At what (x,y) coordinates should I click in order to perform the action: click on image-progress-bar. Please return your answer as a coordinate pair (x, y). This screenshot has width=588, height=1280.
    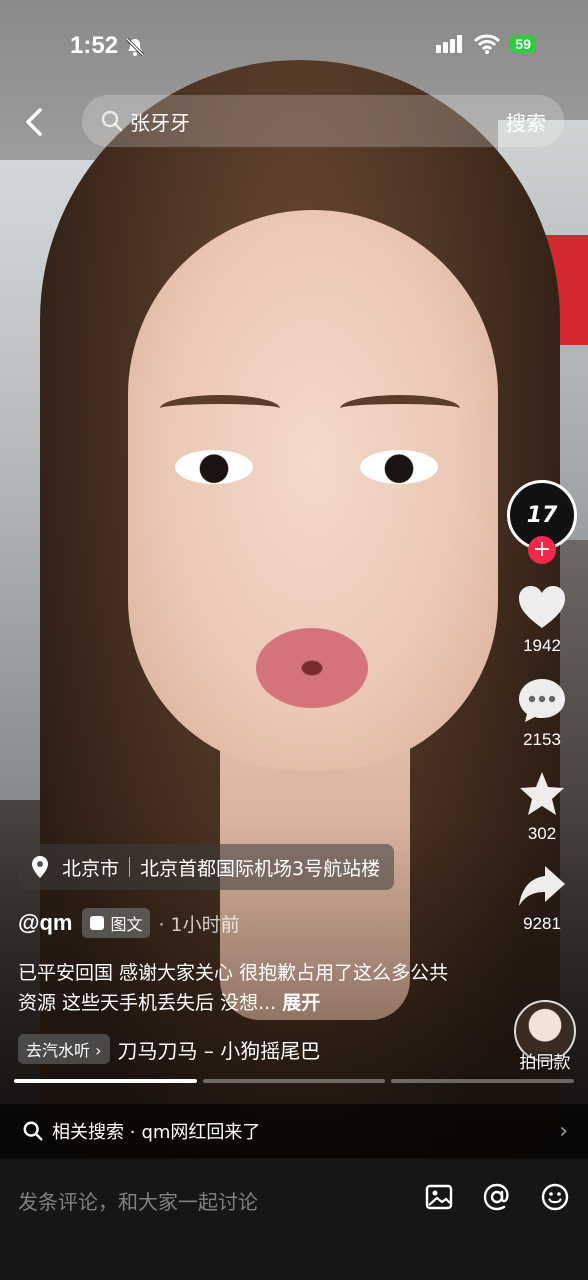
    Looking at the image, I should click on (294, 1081).